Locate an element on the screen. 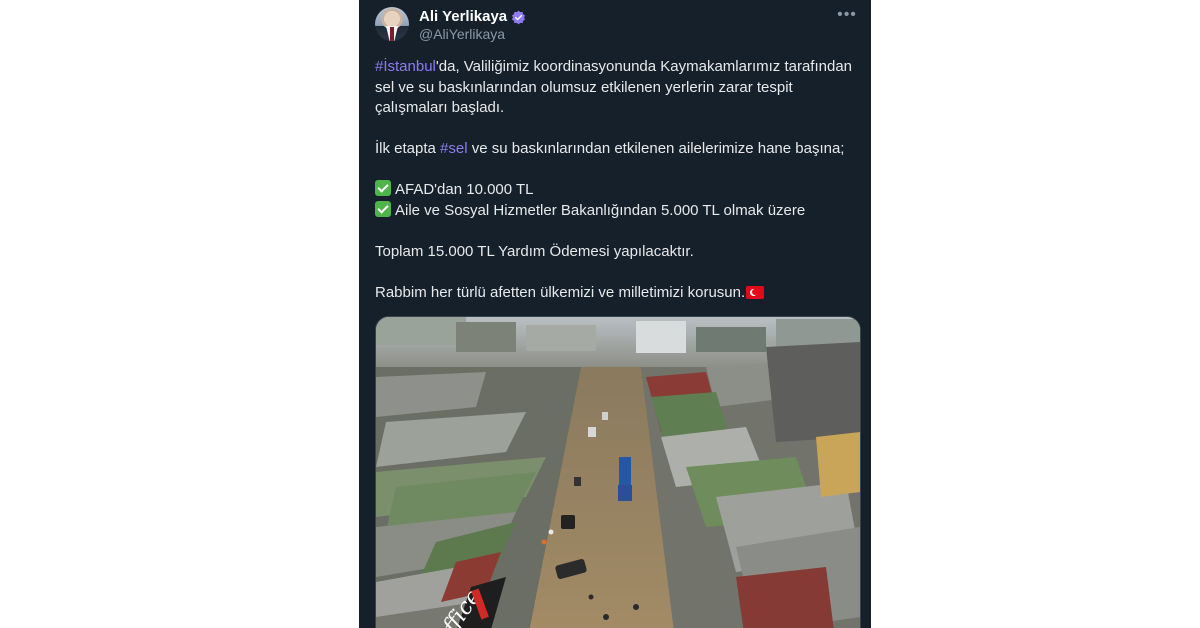 This screenshot has height=628, width=1200. turkey-flag-icon is located at coordinates (755, 292).